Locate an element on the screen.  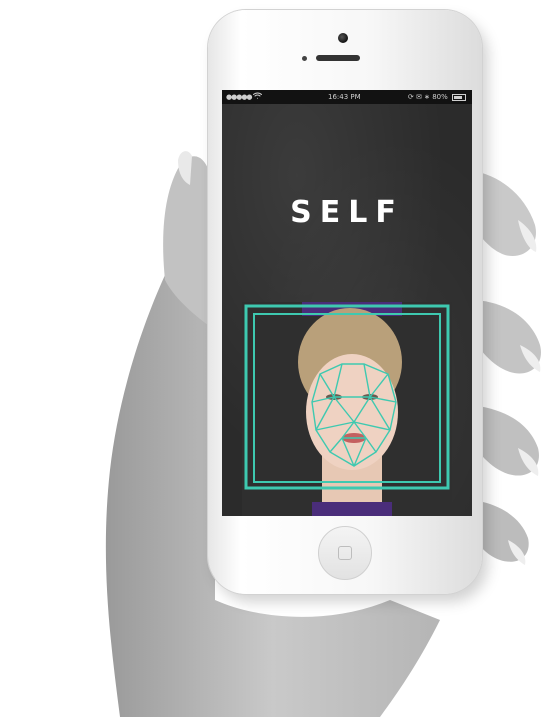
status-bar: ●●●●● 16:43 PM ⟳ ✉ ∗ 80% is located at coordinates (347, 97).